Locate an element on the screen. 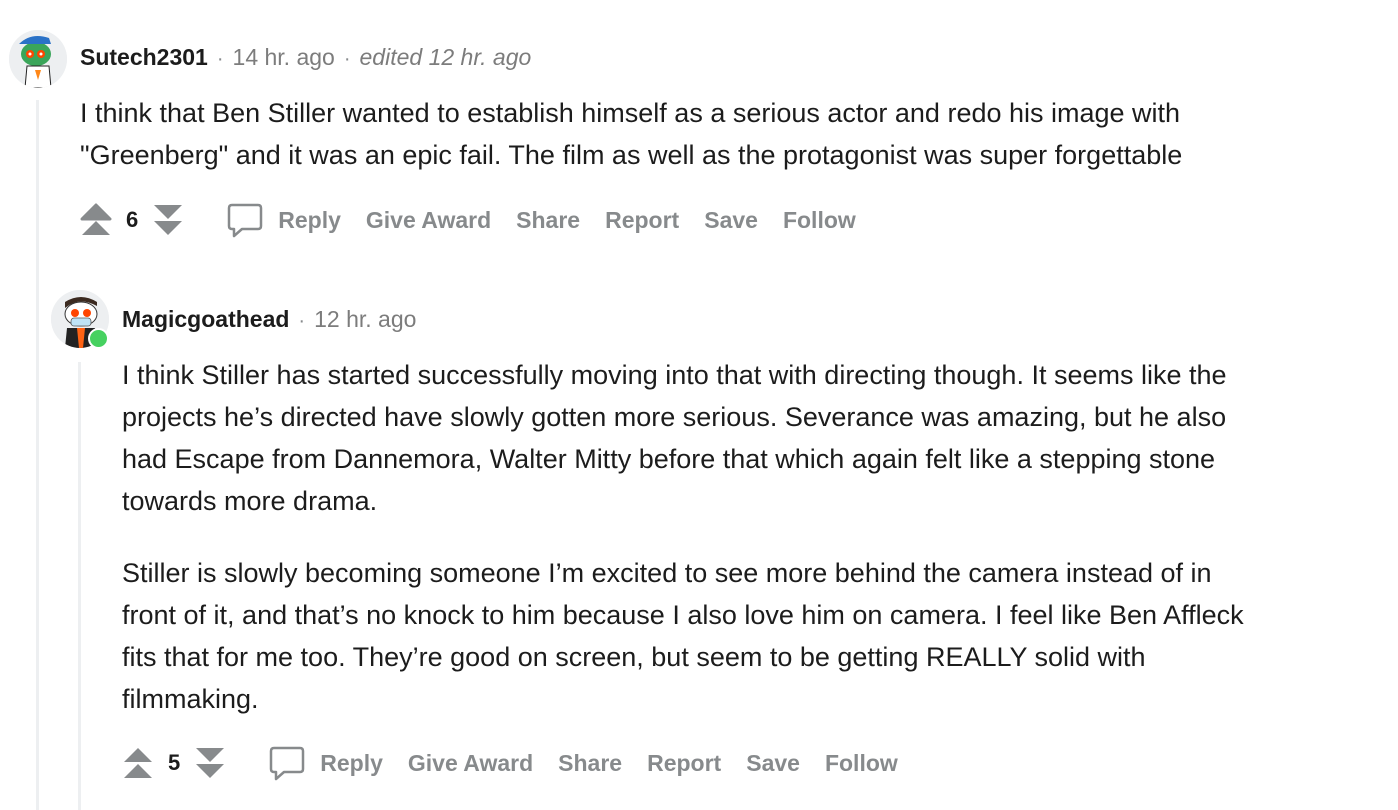 Image resolution: width=1398 pixels, height=810 pixels. comment-meta: Magicgoathead · 12 hr. ago is located at coordinates (269, 319).